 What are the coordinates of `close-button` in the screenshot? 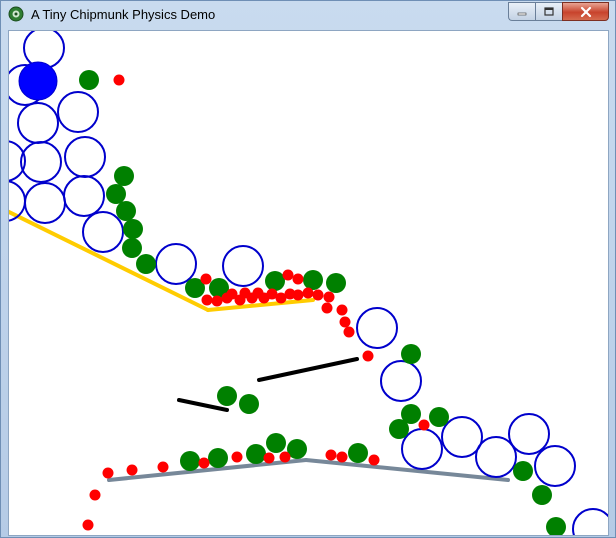 It's located at (585, 11).